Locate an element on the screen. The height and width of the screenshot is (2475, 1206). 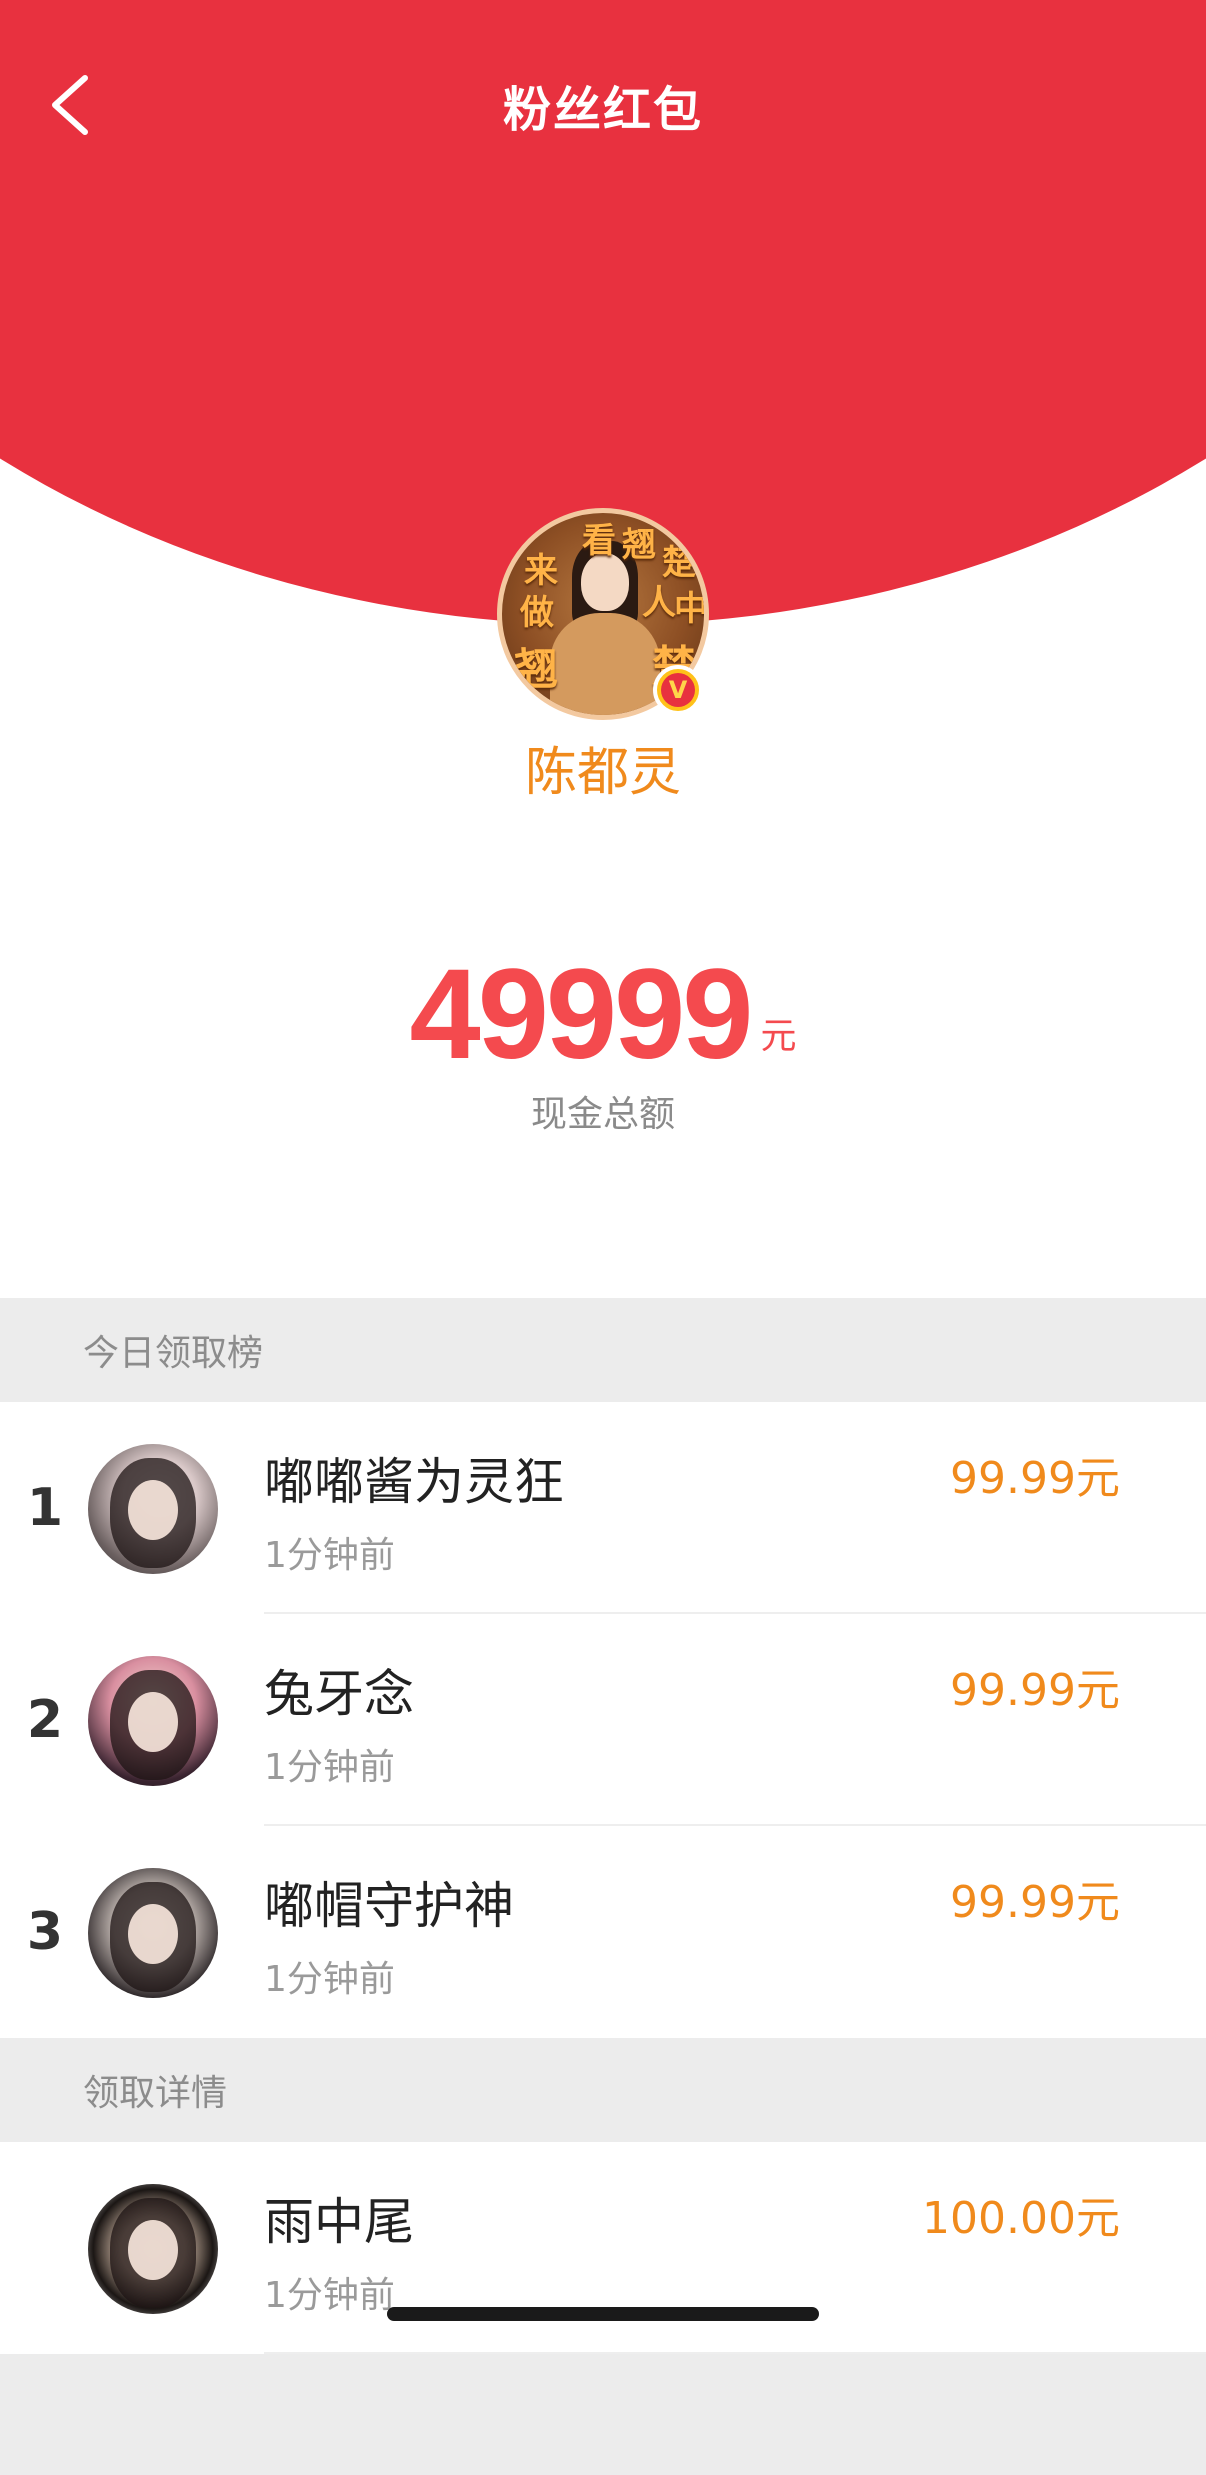
details-list: 雨中尾 1分钟前 100.00元 is located at coordinates (603, 2248).